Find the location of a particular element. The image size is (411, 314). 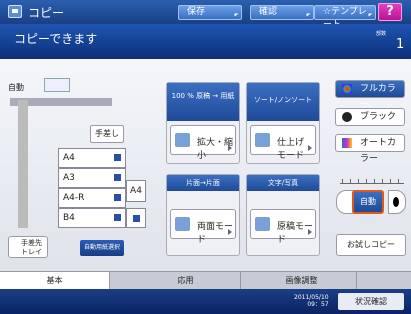

finish-mode-button: 仕上げ モード is located at coordinates (283, 143).